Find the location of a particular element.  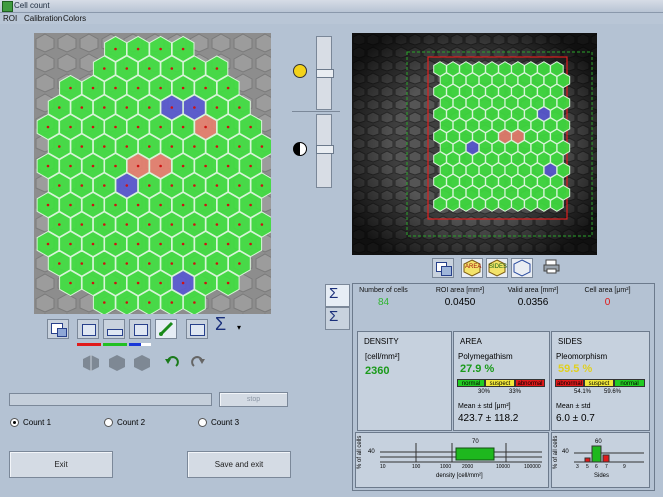

area-view-label: AREA is located at coordinates (473, 267).